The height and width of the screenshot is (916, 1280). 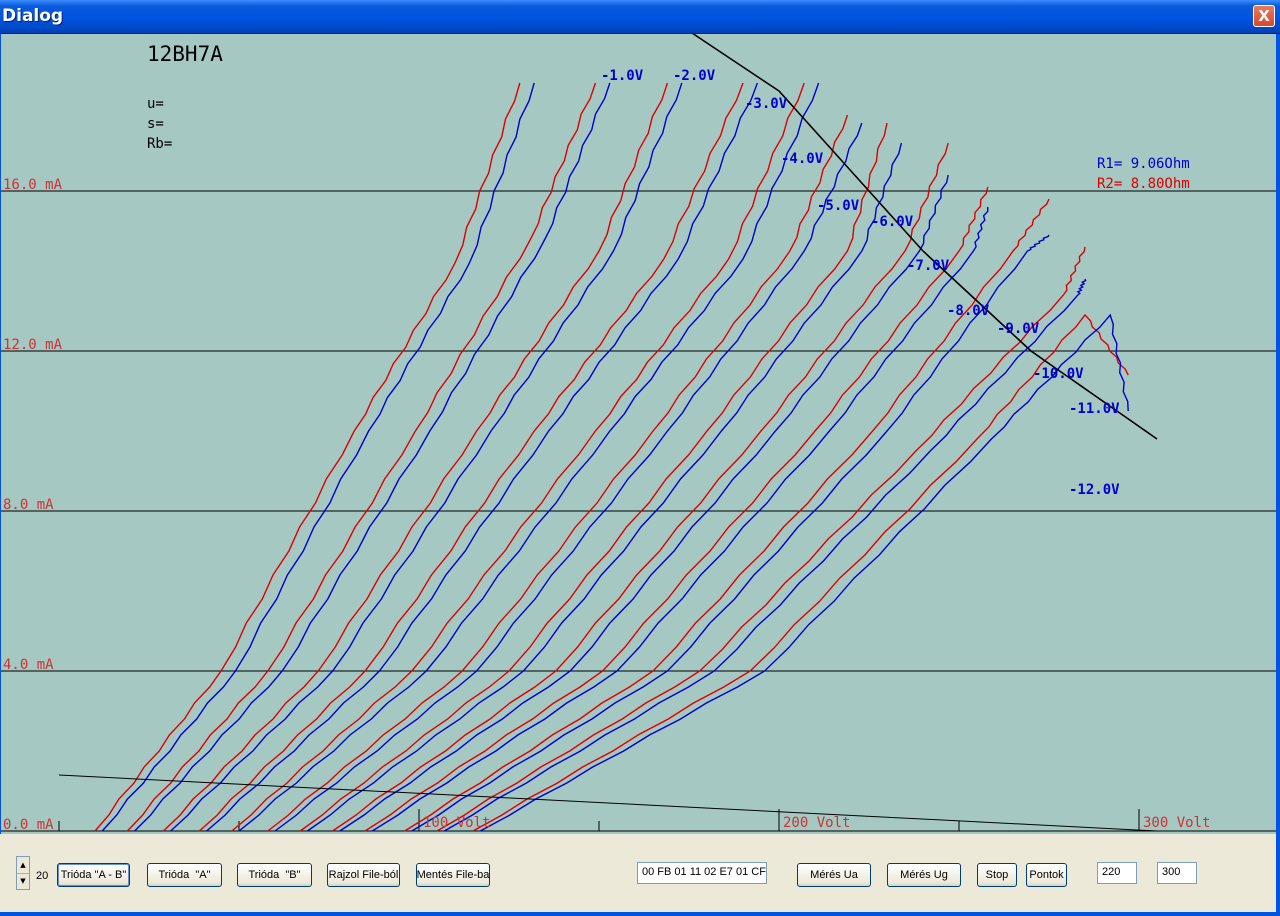 What do you see at coordinates (33, 345) in the screenshot?
I see `y-tick-label: 12.0 mA` at bounding box center [33, 345].